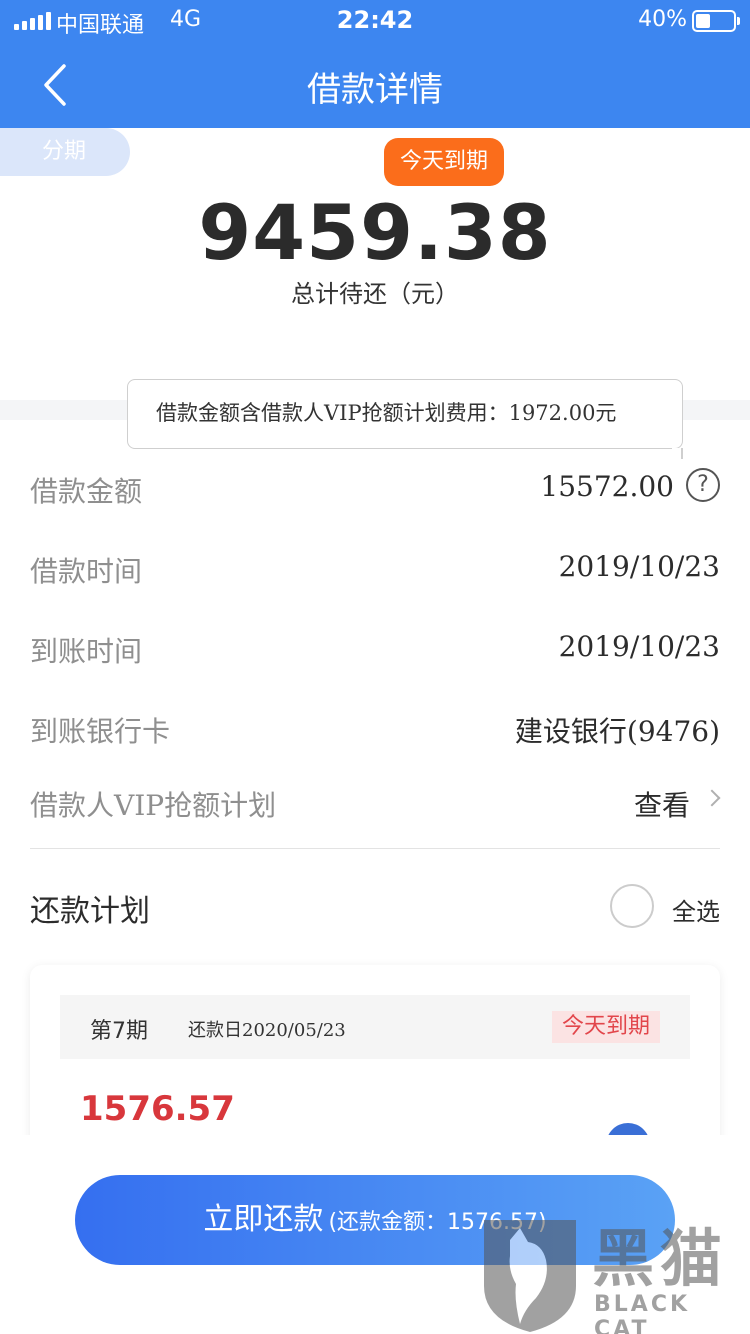 The width and height of the screenshot is (750, 1334). I want to click on row-loan-amount: 借款金额 15572.00 ?, so click(375, 488).